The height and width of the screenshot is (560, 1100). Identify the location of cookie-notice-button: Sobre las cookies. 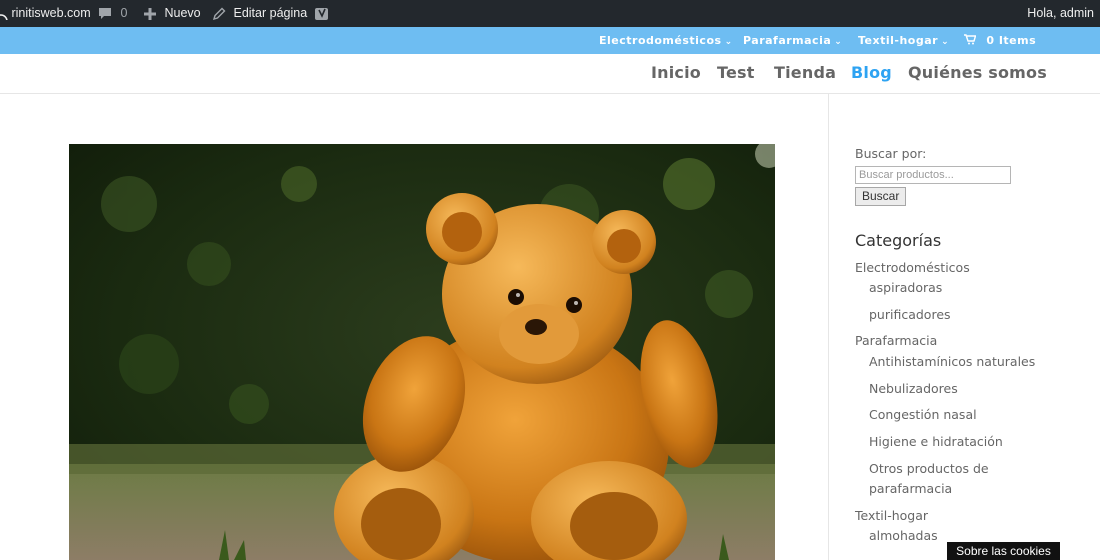
(1003, 551).